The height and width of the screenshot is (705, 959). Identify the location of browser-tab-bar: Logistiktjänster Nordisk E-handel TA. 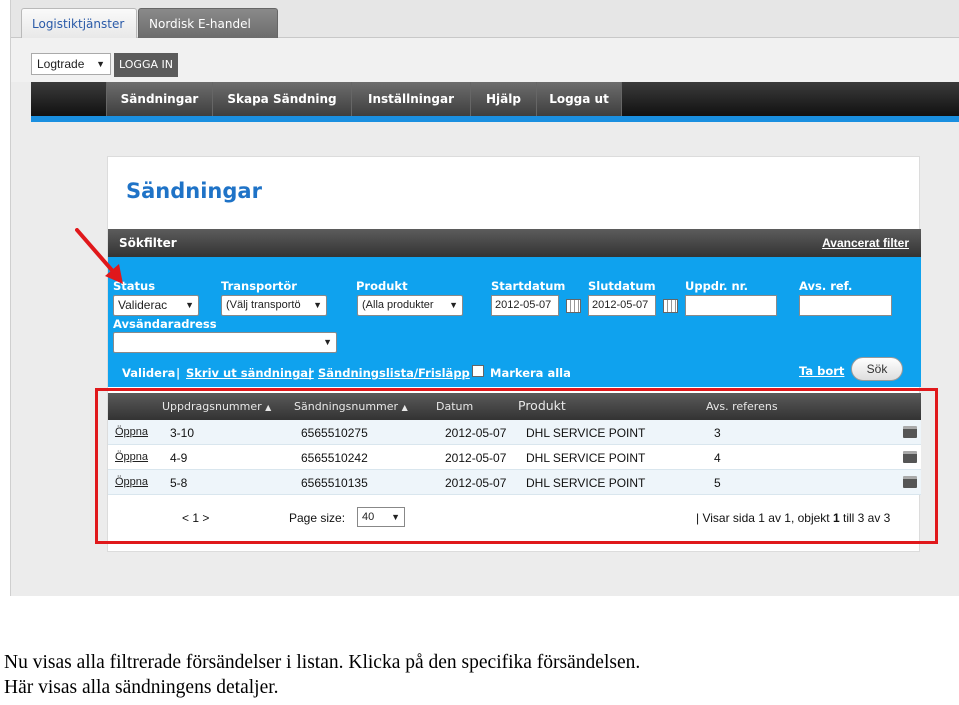
(485, 30).